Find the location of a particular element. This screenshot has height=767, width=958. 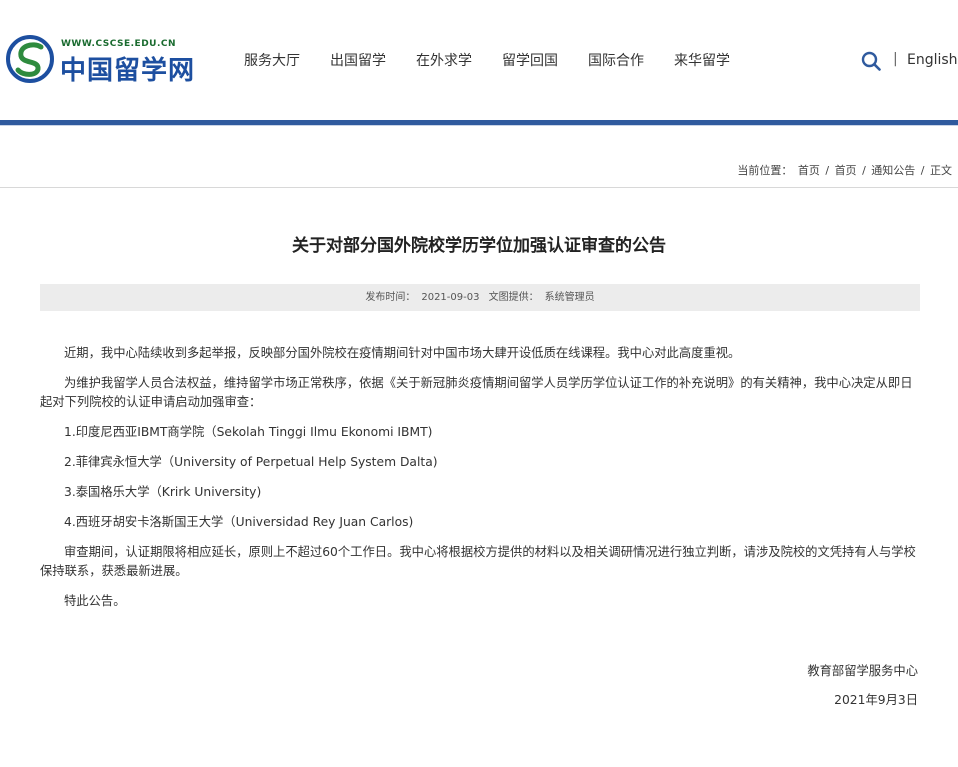

nav-item-service-hall: 服务大厅 is located at coordinates (265, 60).